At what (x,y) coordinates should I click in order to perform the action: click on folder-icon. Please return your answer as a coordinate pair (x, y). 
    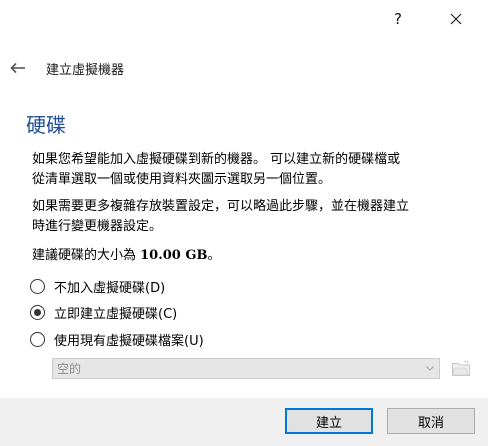
    Looking at the image, I should click on (461, 368).